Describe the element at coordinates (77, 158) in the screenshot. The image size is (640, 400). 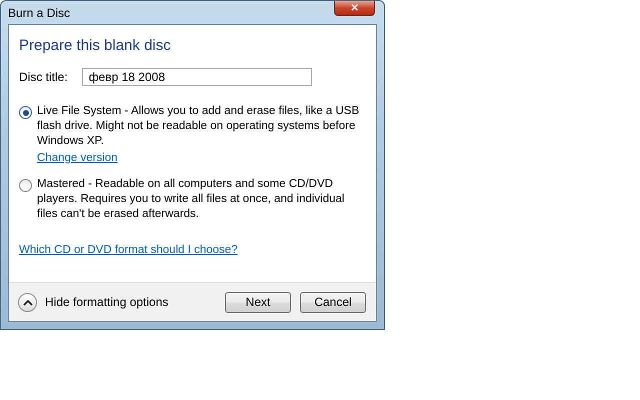
I see `change-version-link: Change version` at that location.